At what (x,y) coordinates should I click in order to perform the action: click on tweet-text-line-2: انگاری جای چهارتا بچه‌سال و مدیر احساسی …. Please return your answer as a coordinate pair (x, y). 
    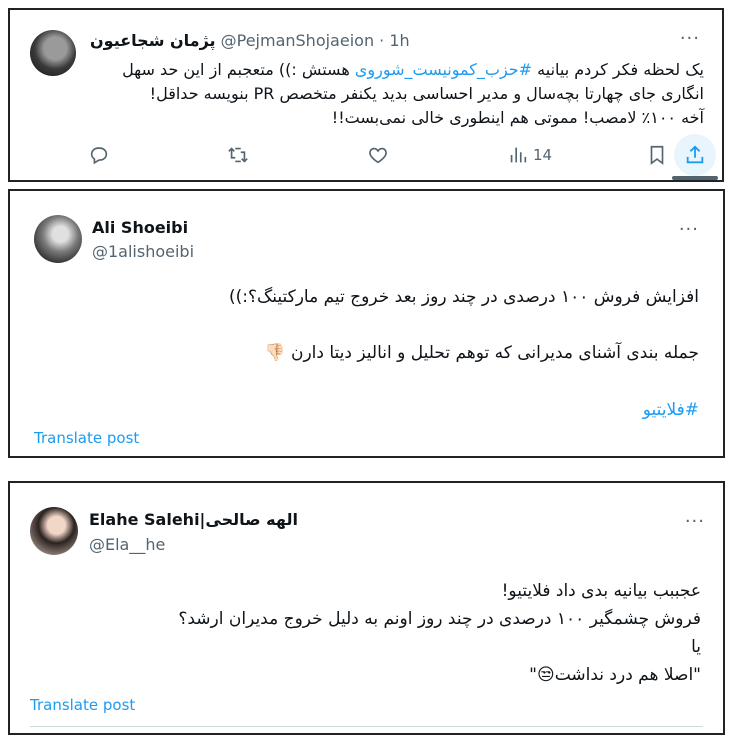
    Looking at the image, I should click on (426, 93).